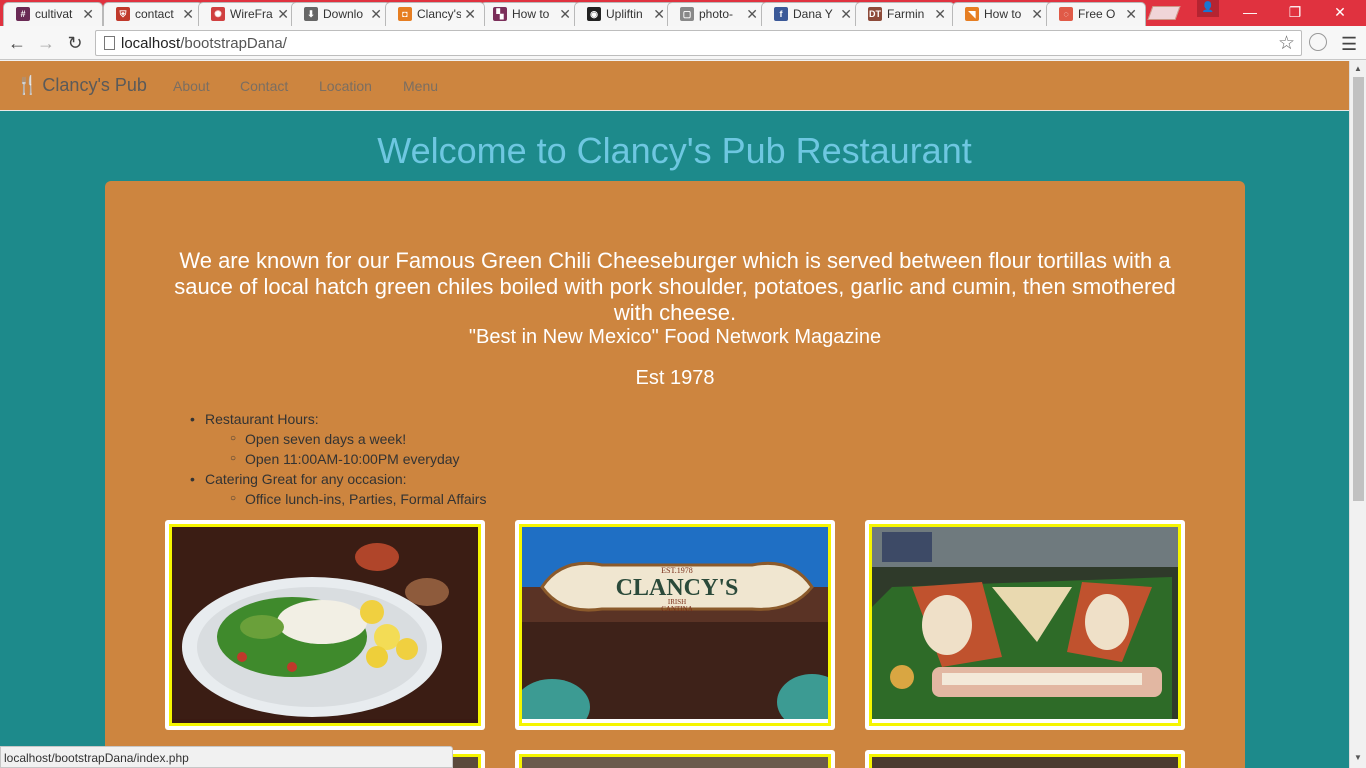 This screenshot has width=1366, height=768. What do you see at coordinates (218, 14) in the screenshot?
I see `tab-favicon-icon: ✺` at bounding box center [218, 14].